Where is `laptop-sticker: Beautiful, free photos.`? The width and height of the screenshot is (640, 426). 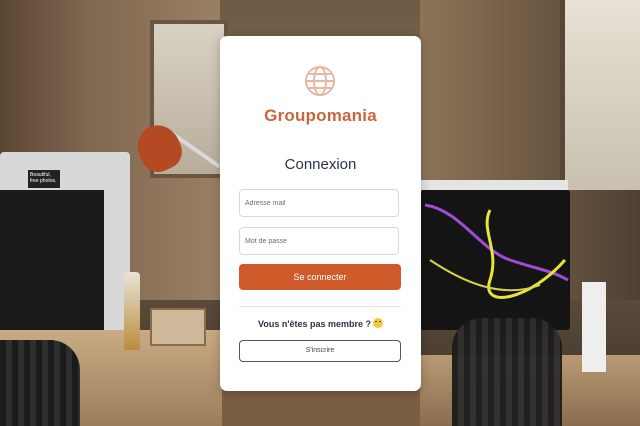
laptop-sticker: Beautiful, free photos. is located at coordinates (44, 179).